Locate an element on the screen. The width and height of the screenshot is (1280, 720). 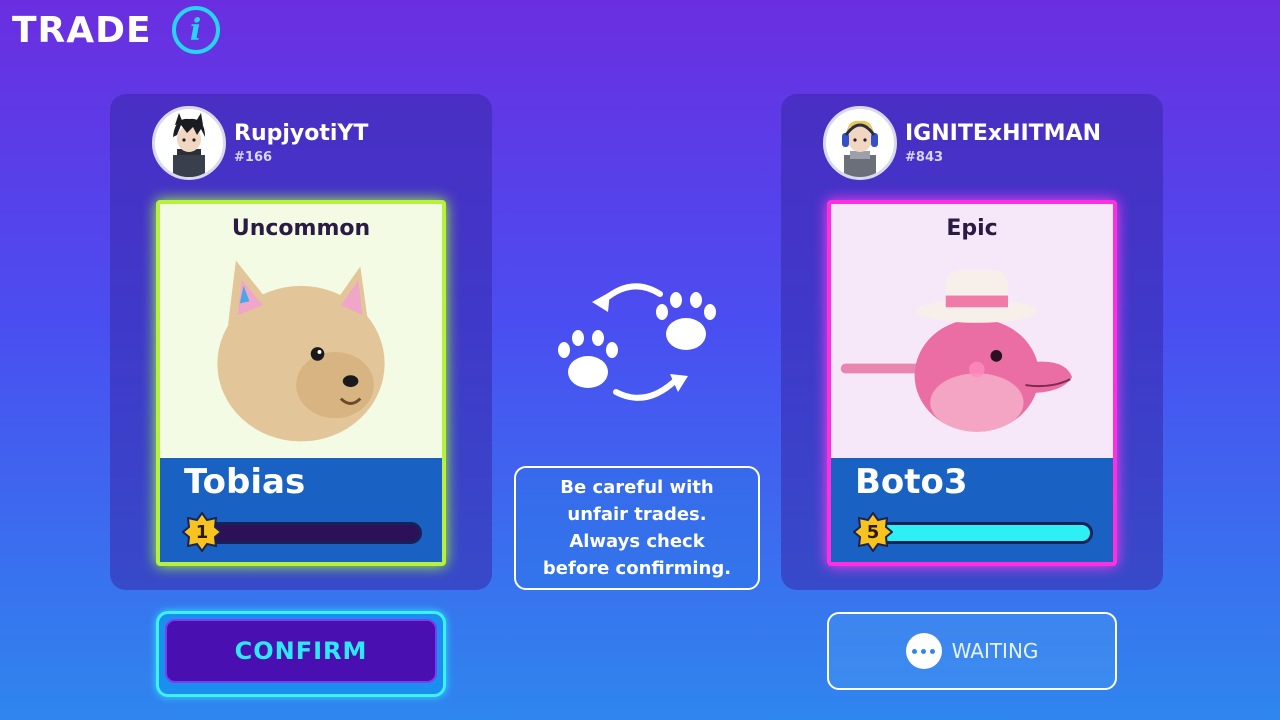
right-player-name: IGNITExHITMAN is located at coordinates (1003, 133).